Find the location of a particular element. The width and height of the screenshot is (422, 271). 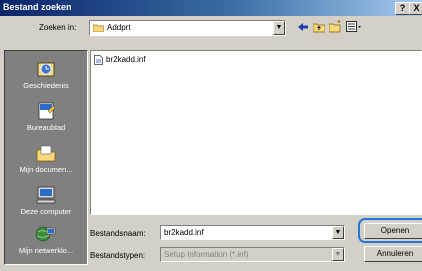

dialog-title: Bestand zoeken is located at coordinates (37, 7).